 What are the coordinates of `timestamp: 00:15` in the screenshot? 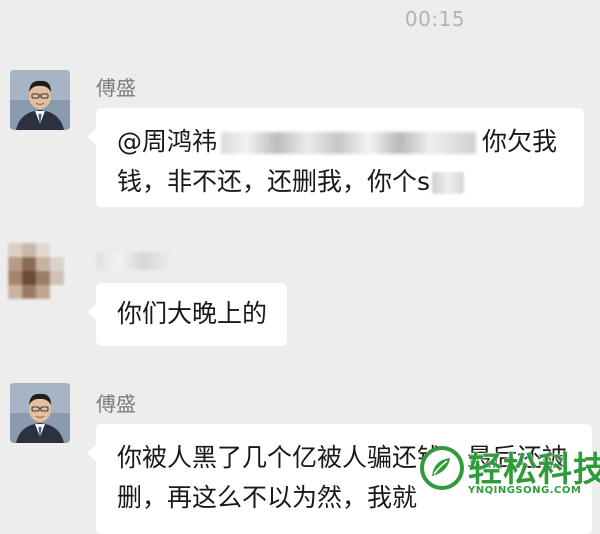 It's located at (435, 19).